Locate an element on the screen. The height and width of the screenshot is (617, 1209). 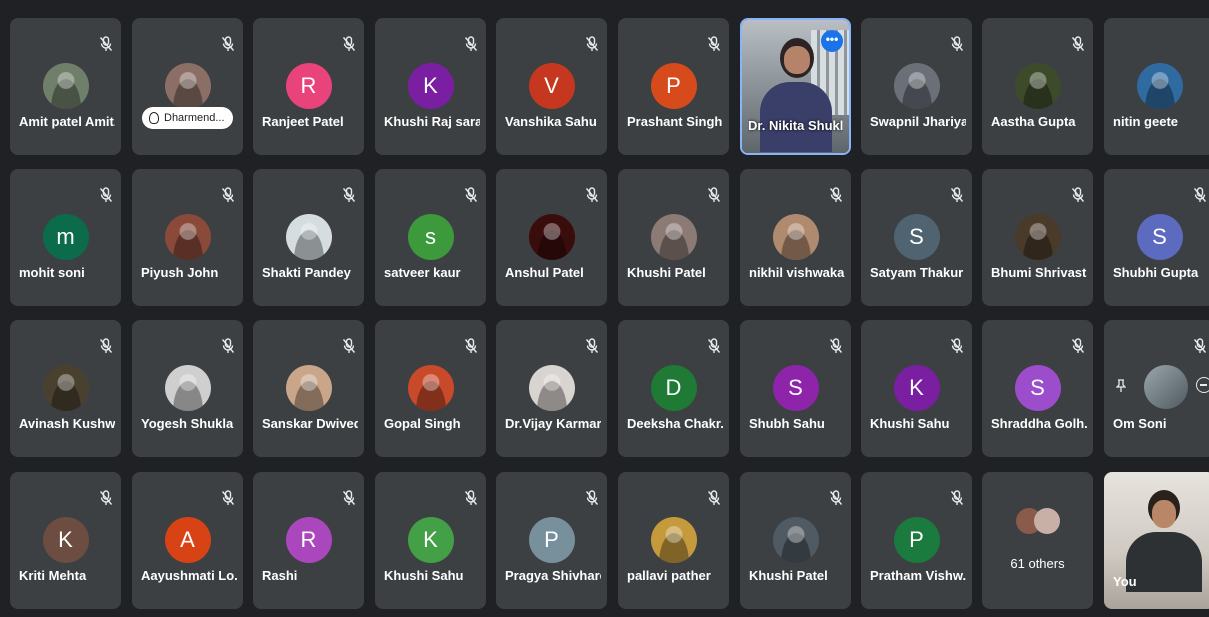
participant-name: Piyush John is located at coordinates (180, 272).